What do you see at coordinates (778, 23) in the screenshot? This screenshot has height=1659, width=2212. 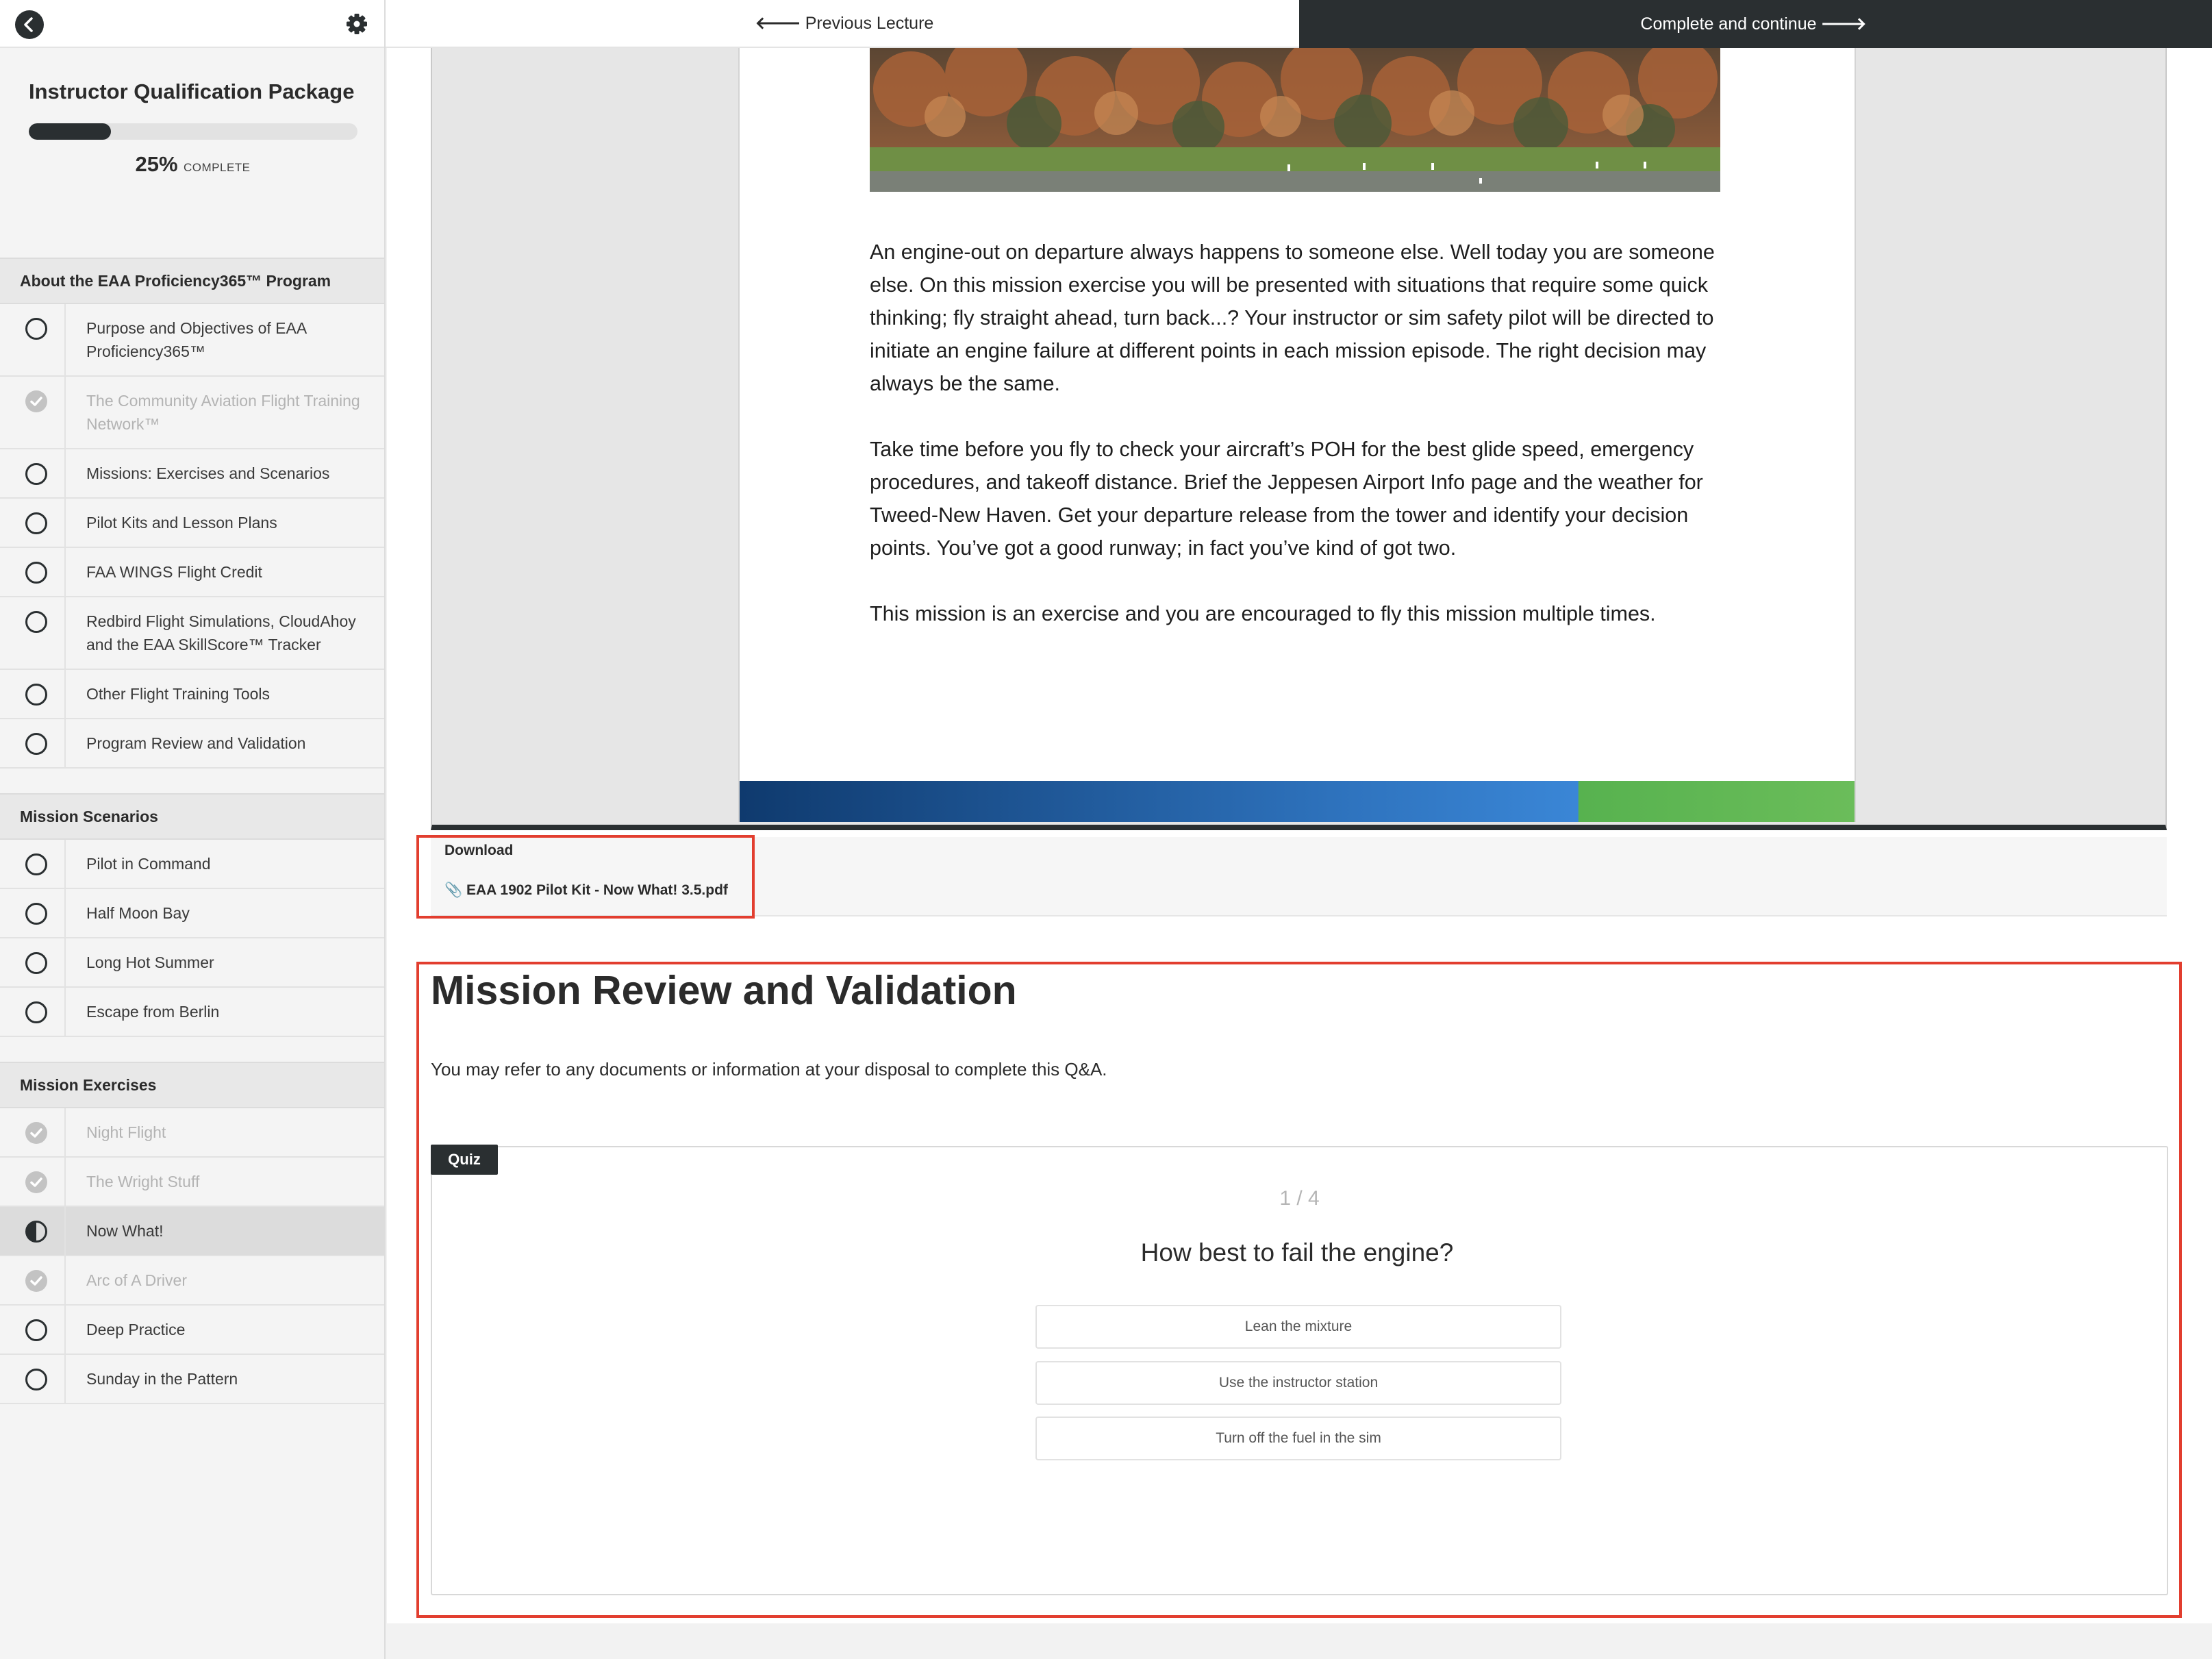 I see `arrow-left-icon: 🡐` at bounding box center [778, 23].